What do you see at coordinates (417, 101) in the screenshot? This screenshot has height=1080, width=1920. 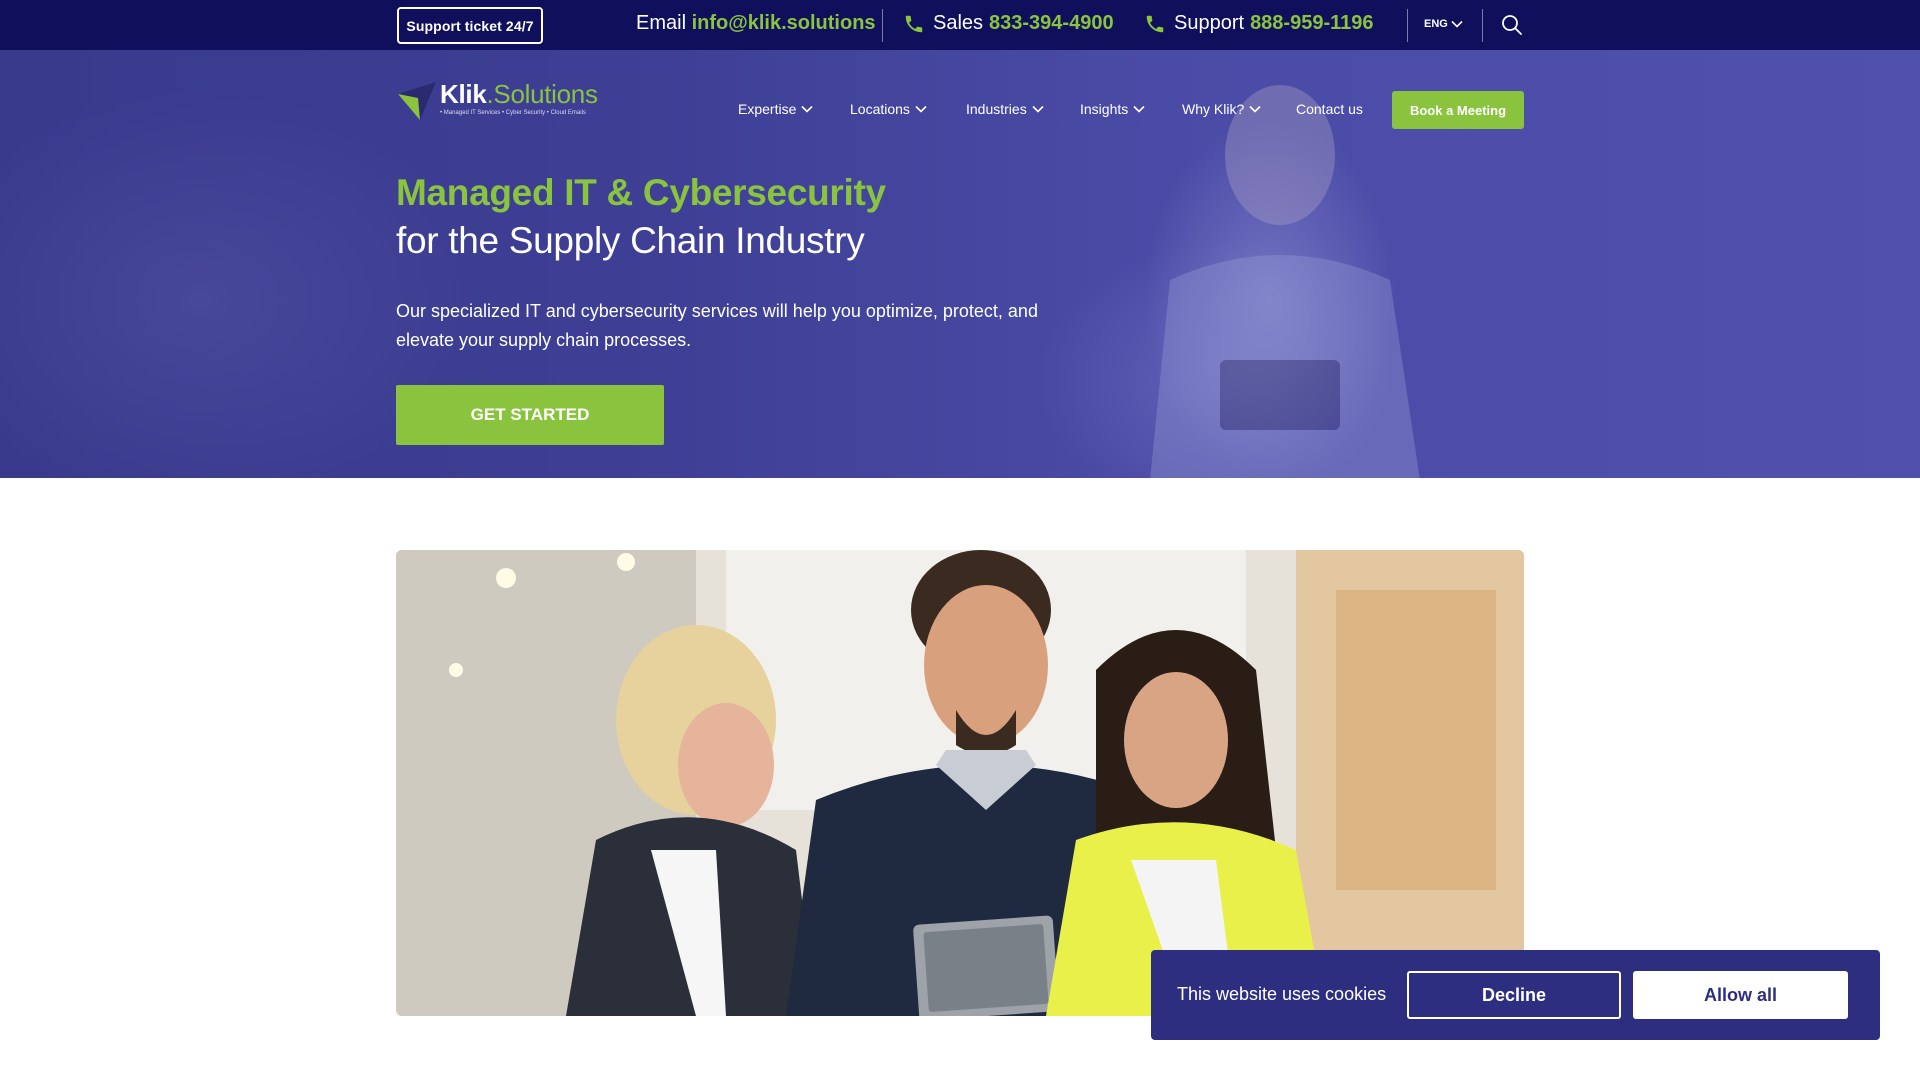 I see `klik-logo-mark-icon` at bounding box center [417, 101].